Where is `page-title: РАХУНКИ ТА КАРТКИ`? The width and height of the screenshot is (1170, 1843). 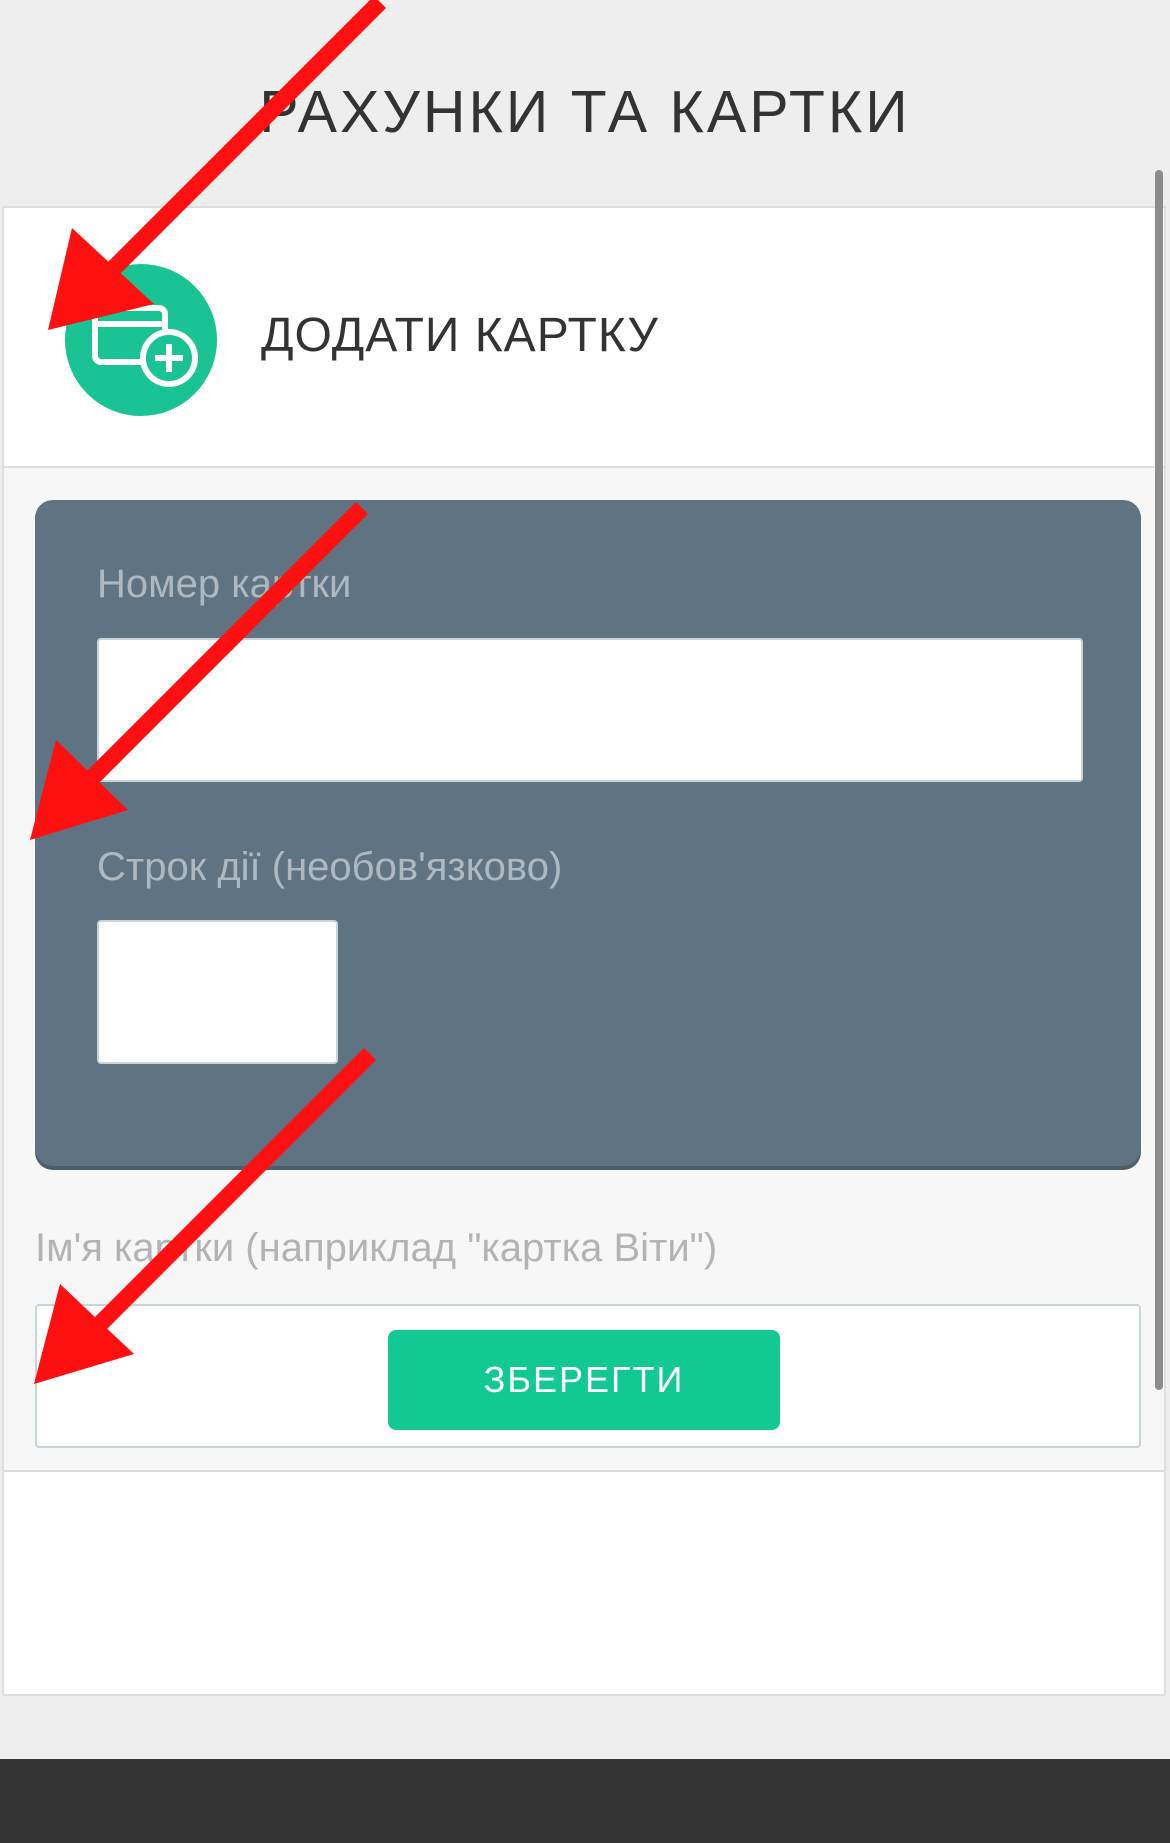 page-title: РАХУНКИ ТА КАРТКИ is located at coordinates (585, 112).